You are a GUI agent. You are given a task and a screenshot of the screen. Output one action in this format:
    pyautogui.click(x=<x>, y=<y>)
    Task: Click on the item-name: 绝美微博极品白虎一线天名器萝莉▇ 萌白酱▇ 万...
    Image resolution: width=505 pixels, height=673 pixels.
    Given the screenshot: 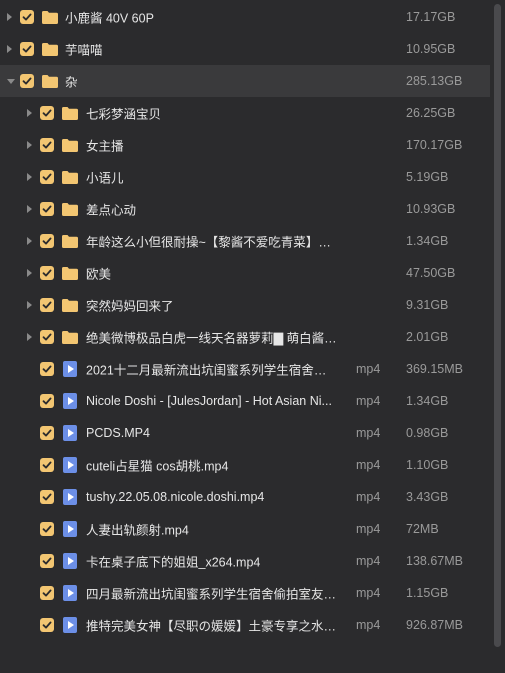 What is the action you would take?
    pyautogui.click(x=212, y=338)
    